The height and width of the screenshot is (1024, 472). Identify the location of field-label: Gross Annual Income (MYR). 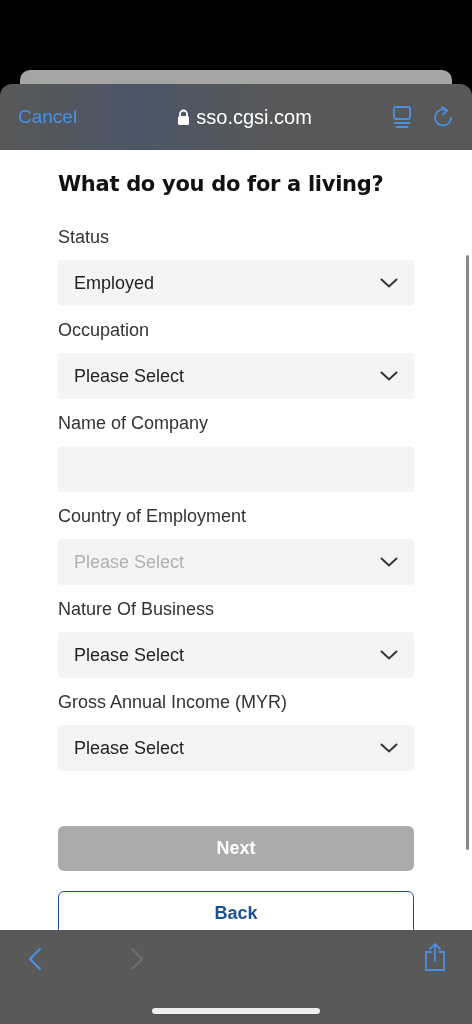
(173, 702).